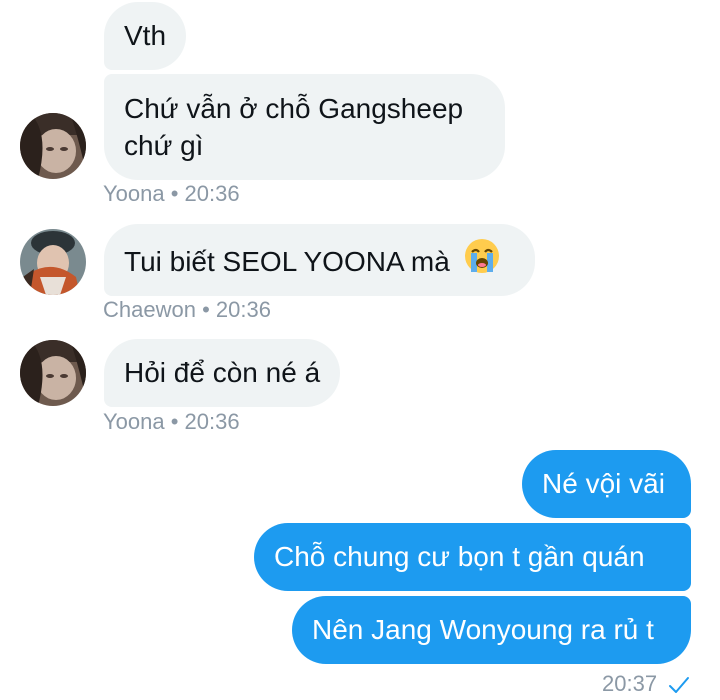 The image size is (720, 700). Describe the element at coordinates (287, 261) in the screenshot. I see `message-text: Tui biết SEOL YOONA mà` at that location.